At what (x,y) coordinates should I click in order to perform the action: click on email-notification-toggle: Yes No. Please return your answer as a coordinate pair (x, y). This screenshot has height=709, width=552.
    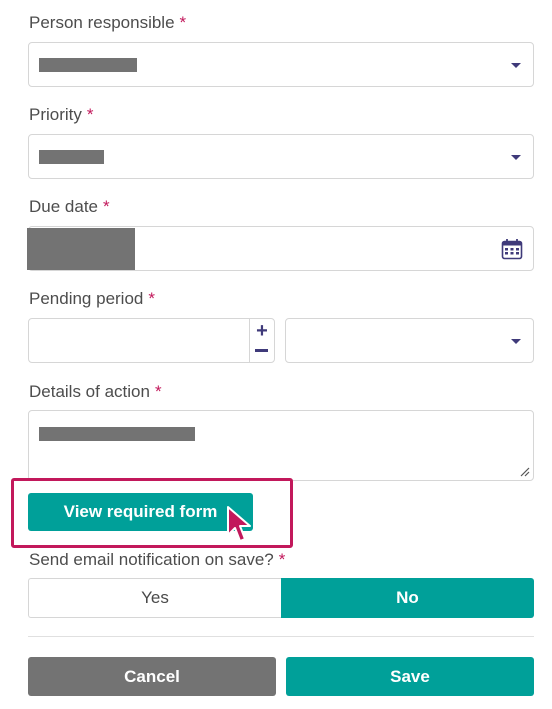
    Looking at the image, I should click on (281, 598).